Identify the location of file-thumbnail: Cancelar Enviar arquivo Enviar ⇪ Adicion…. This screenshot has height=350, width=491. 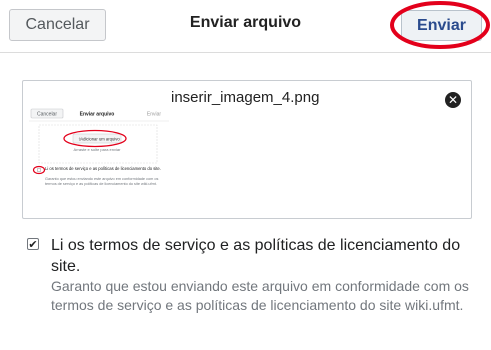
(99, 157).